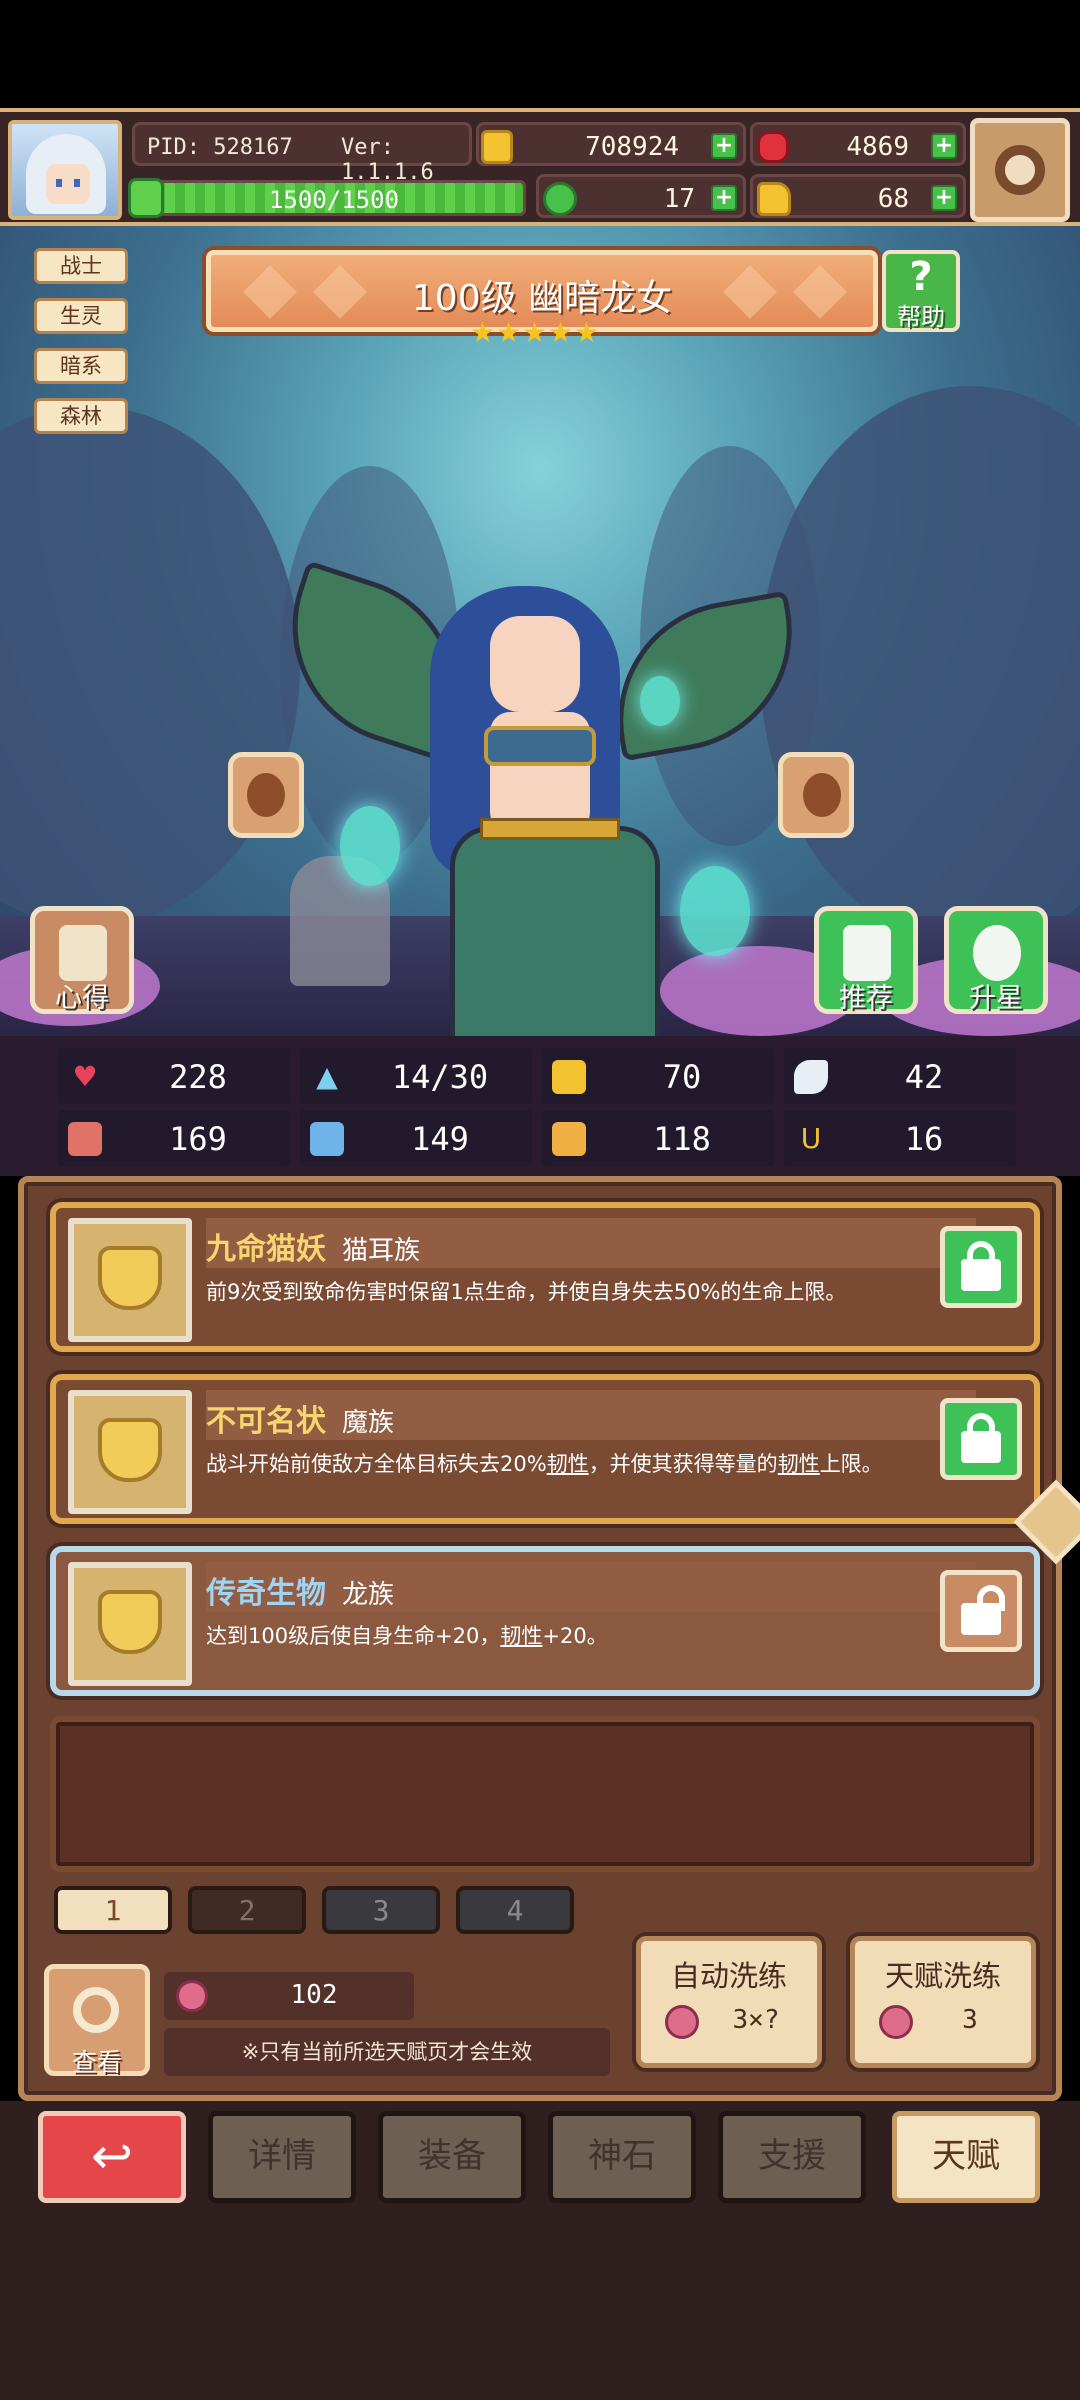 This screenshot has width=1080, height=2400. I want to click on recommend-label: 推荐, so click(866, 998).